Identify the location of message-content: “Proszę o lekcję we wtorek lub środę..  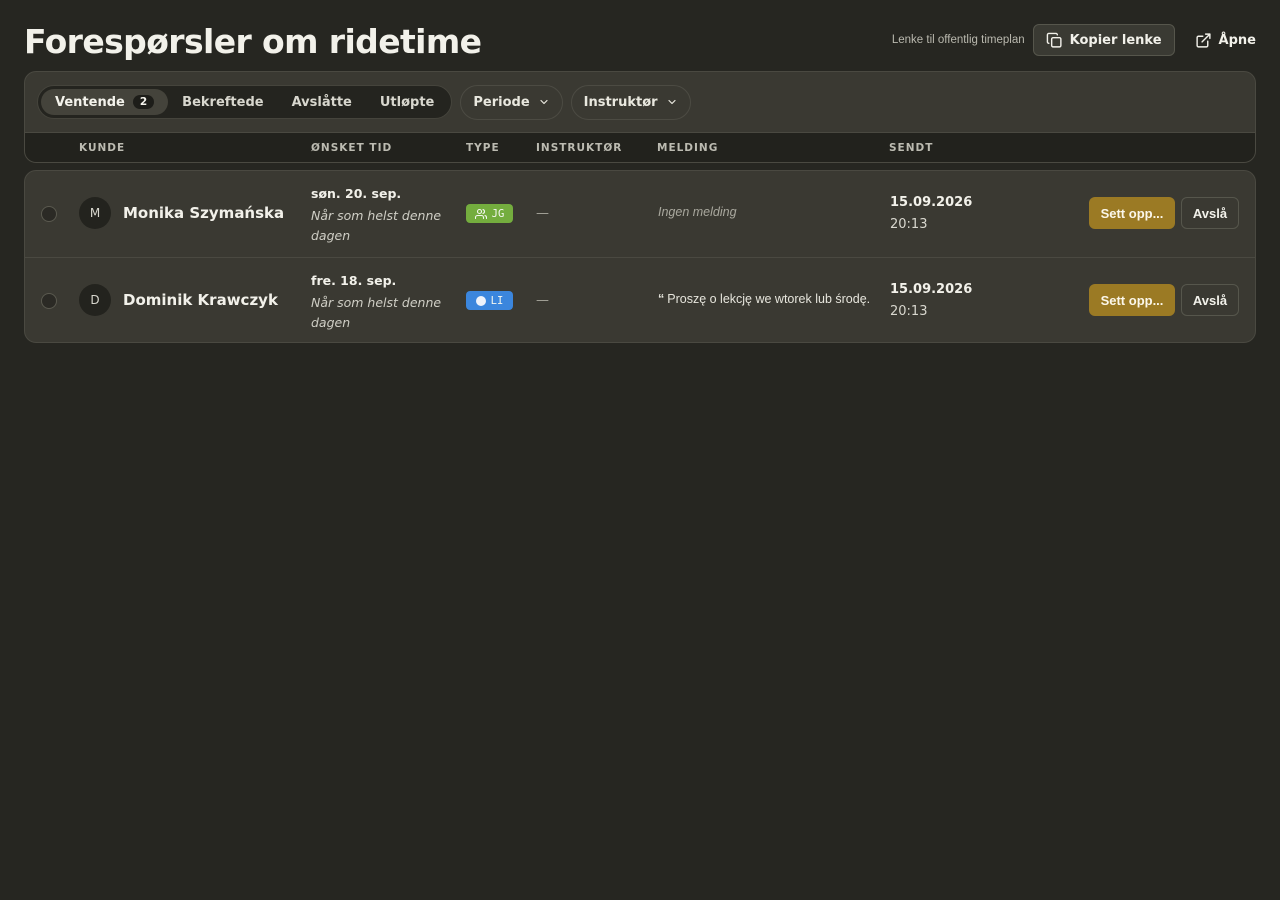
(764, 299).